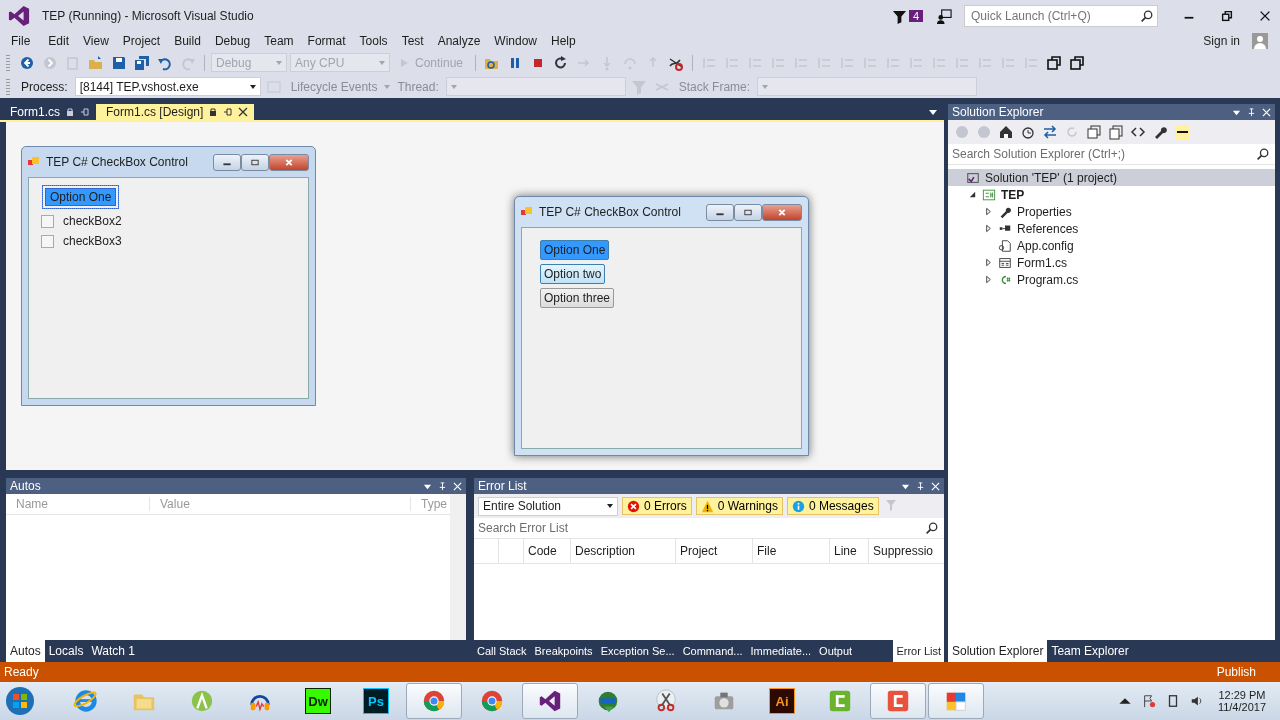  What do you see at coordinates (1227, 16) in the screenshot?
I see `restore-icon` at bounding box center [1227, 16].